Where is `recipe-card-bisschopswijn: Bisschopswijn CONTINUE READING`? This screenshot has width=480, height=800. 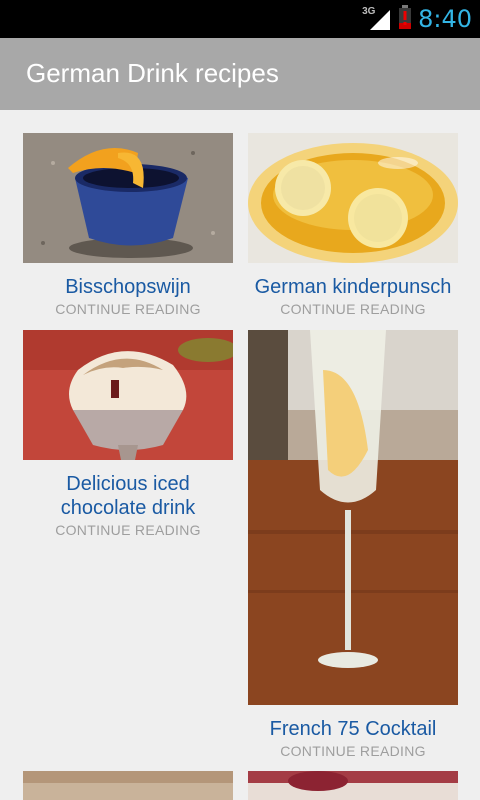
recipe-card-bisschopswijn: Bisschopswijn CONTINUE READING is located at coordinates (128, 225).